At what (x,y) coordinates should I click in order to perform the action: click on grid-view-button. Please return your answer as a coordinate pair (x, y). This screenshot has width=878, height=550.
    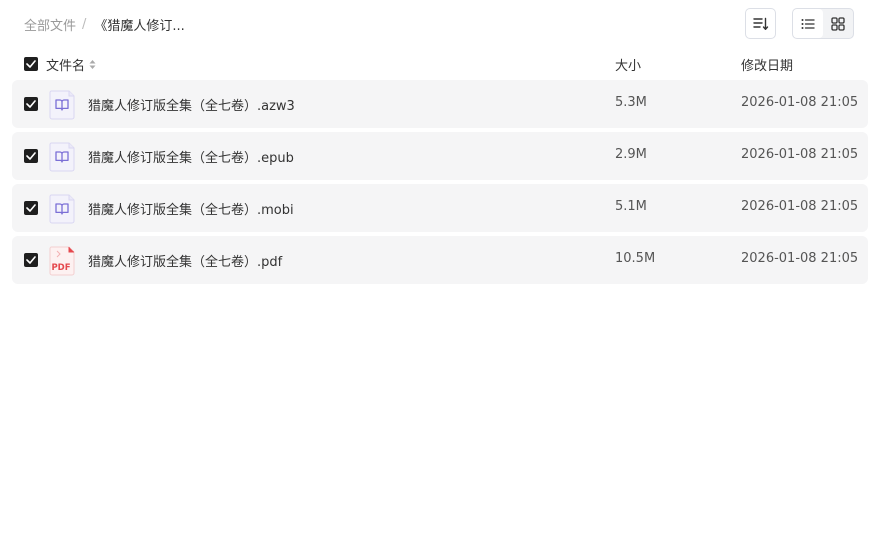
    Looking at the image, I should click on (838, 23).